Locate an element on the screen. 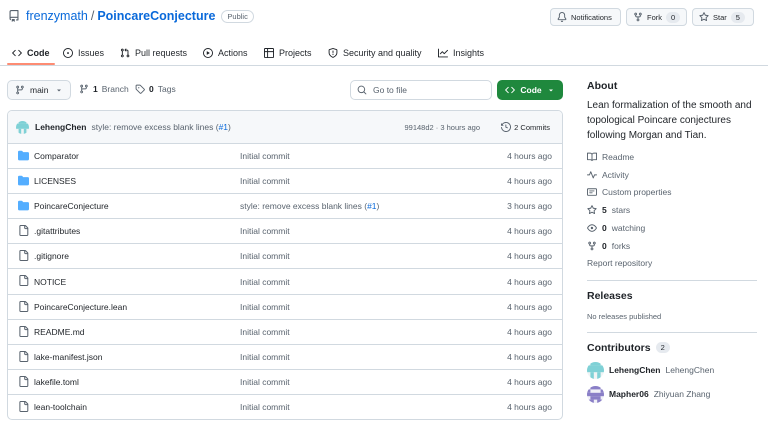 The image size is (768, 424). no-releases-text: No releases published is located at coordinates (624, 316).